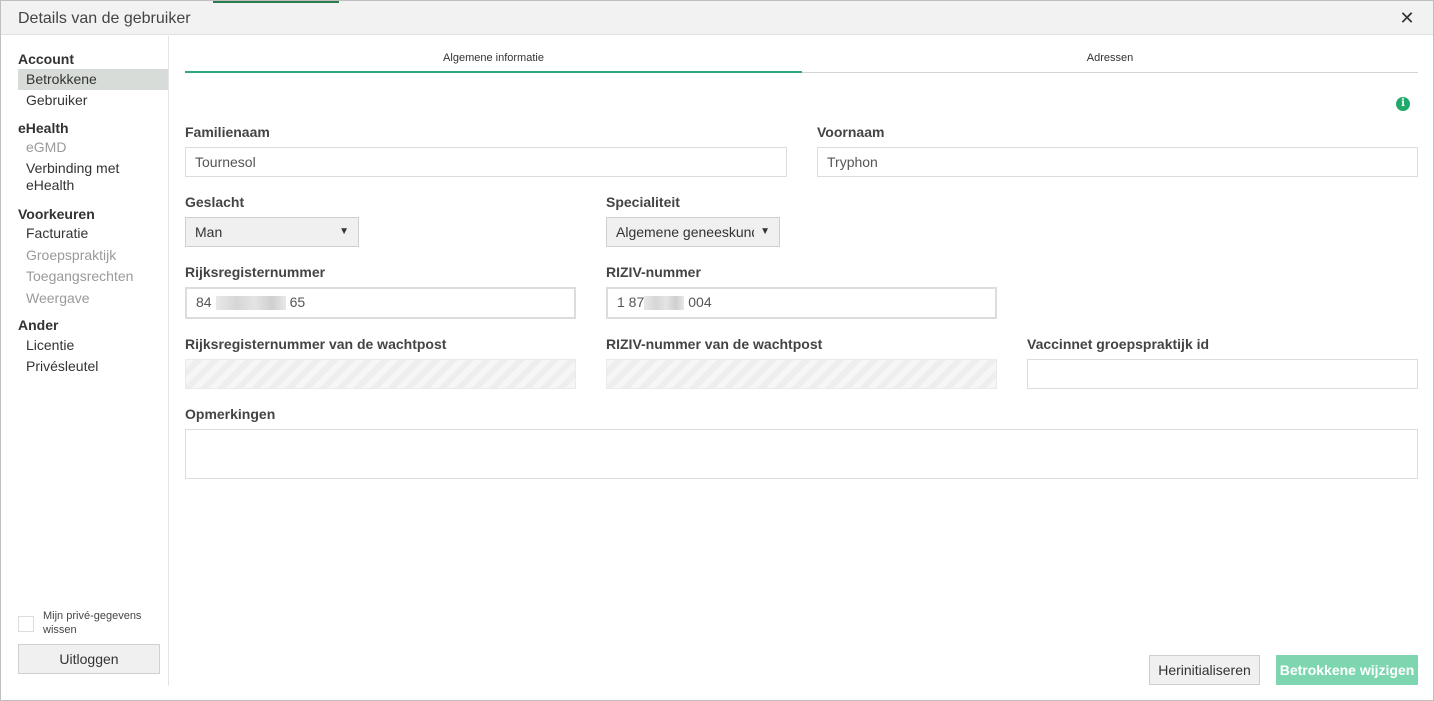 This screenshot has width=1434, height=701. What do you see at coordinates (1407, 18) in the screenshot?
I see `close-icon: ✕` at bounding box center [1407, 18].